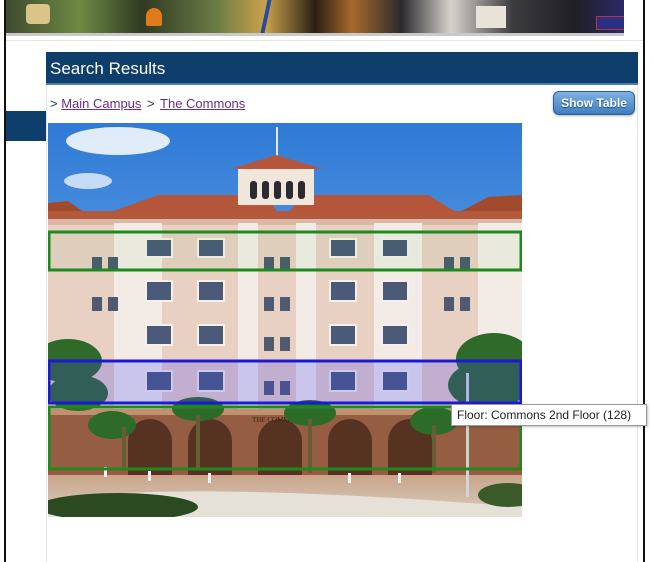 Image resolution: width=653 pixels, height=562 pixels. I want to click on banner-logo, so click(610, 23).